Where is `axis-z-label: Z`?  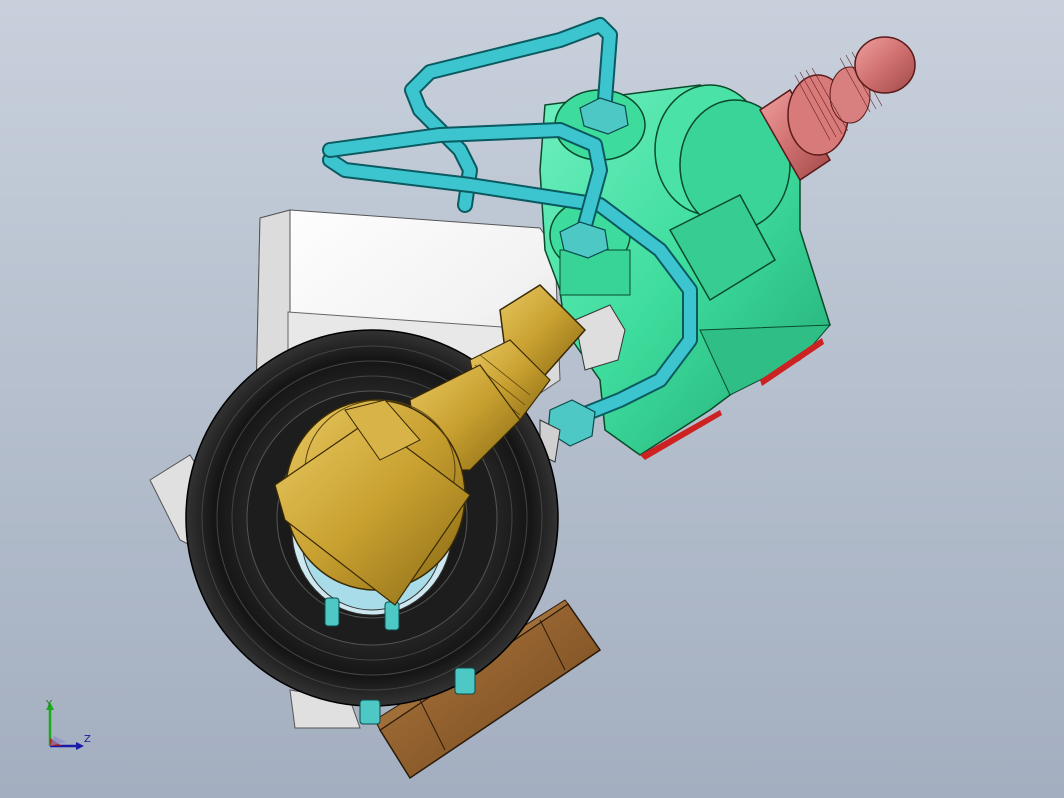 axis-z-label: Z is located at coordinates (87, 739).